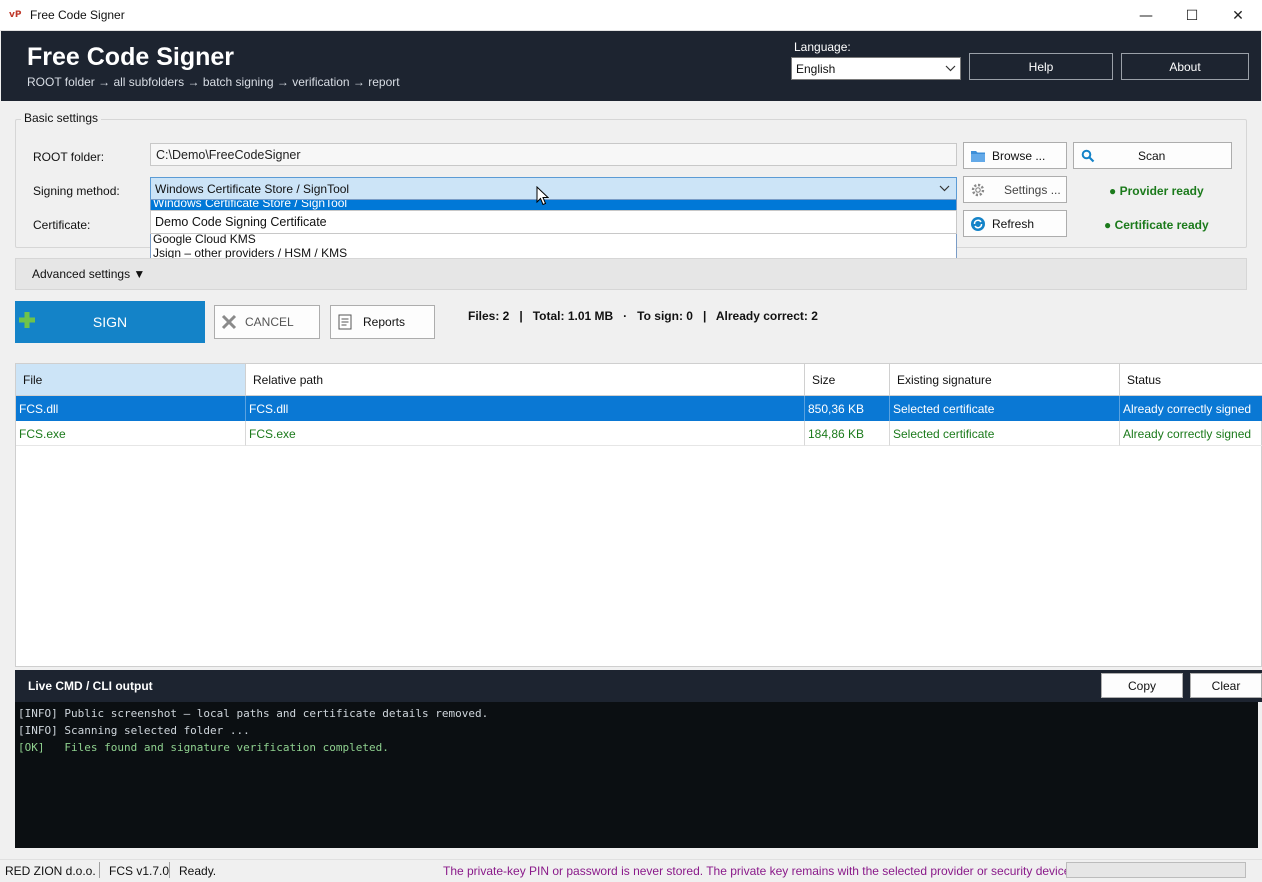  I want to click on column-header-size: Size, so click(847, 380).